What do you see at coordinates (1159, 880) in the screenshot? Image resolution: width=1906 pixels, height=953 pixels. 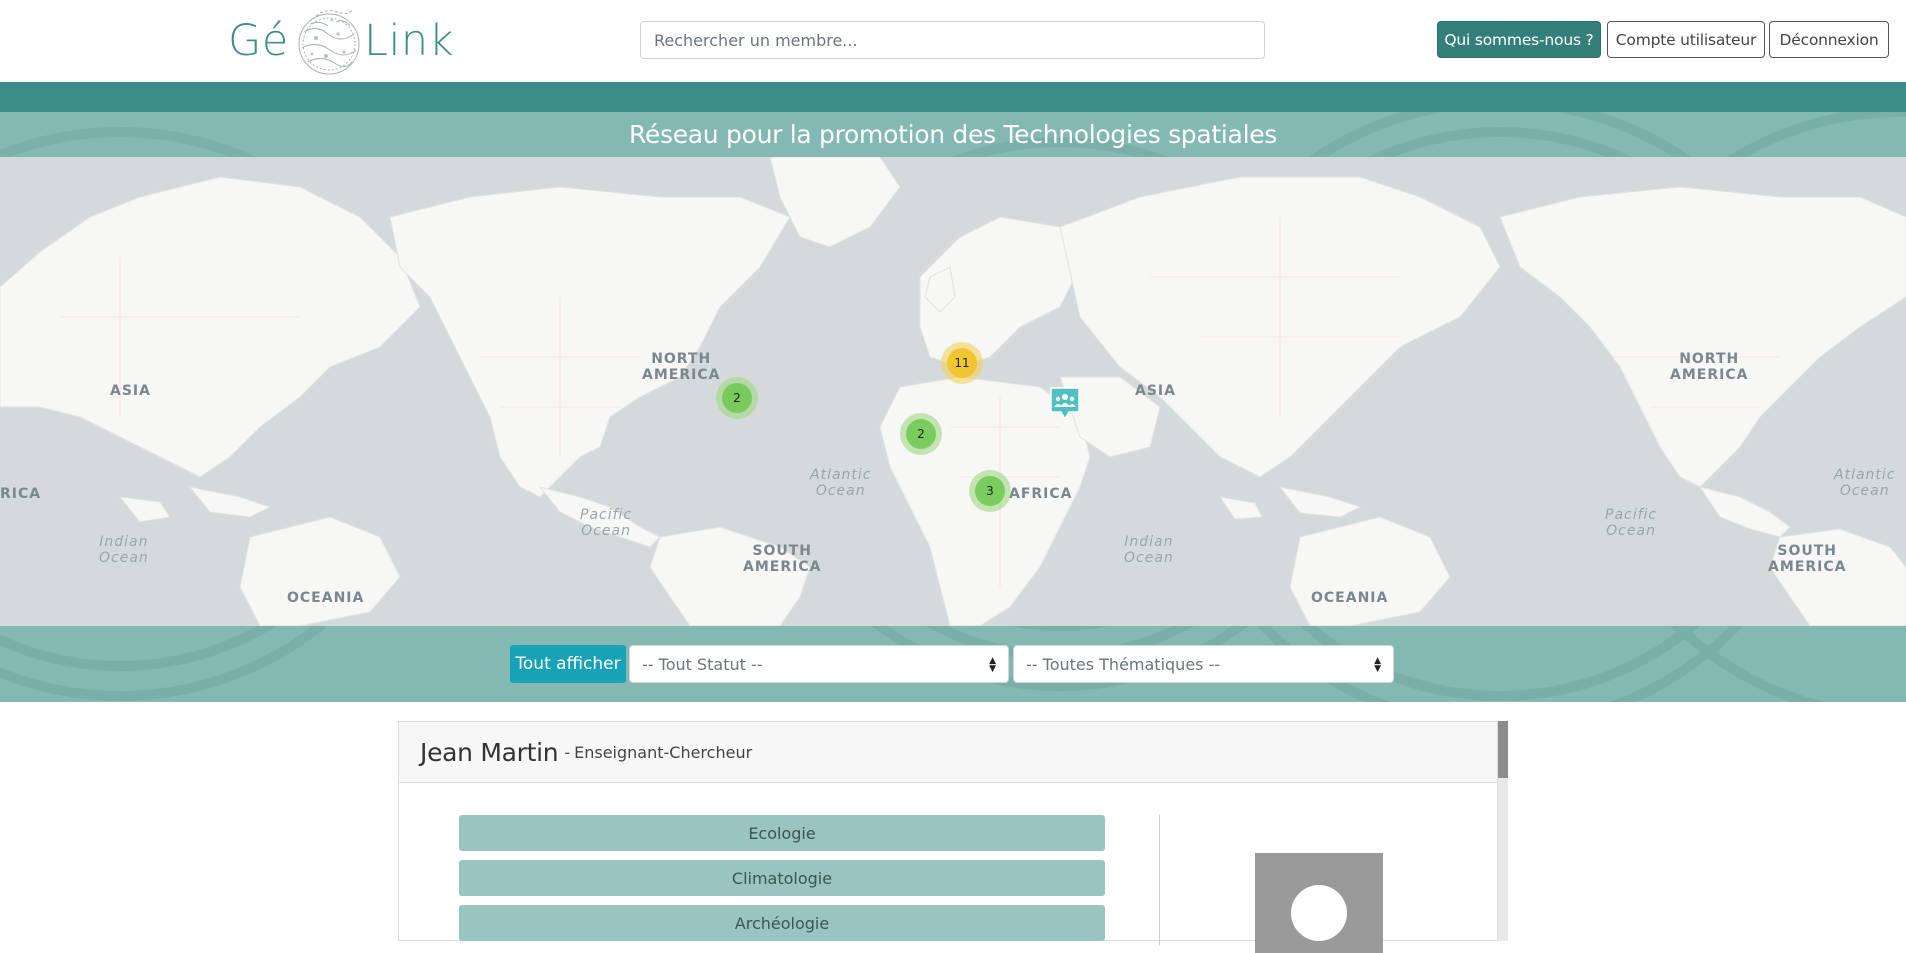 I see `card-divider` at bounding box center [1159, 880].